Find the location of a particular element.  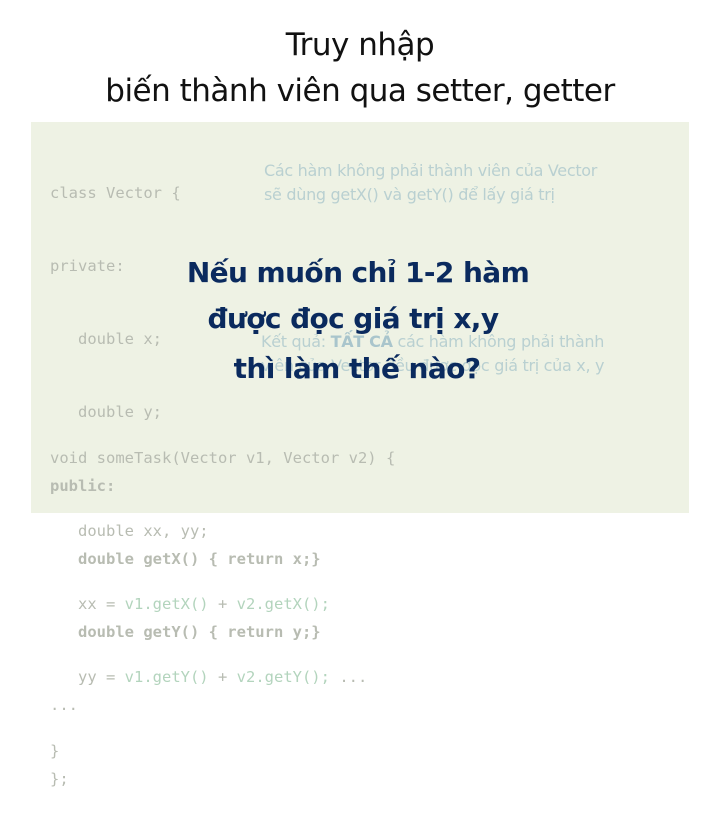

note-line: Các hàm không phải thành viên của Vector is located at coordinates (431, 170).